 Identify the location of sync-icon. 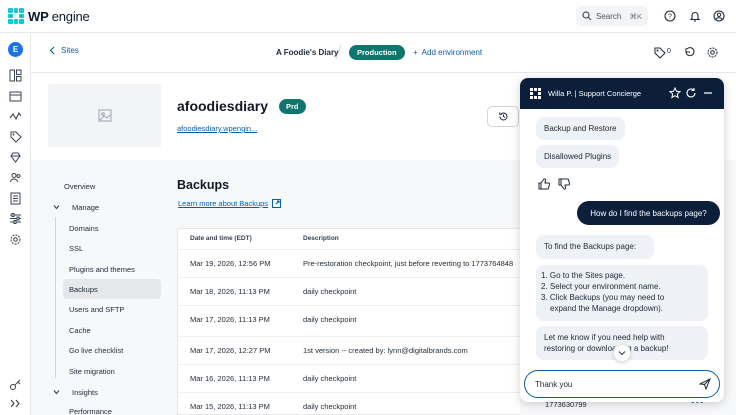
(689, 52).